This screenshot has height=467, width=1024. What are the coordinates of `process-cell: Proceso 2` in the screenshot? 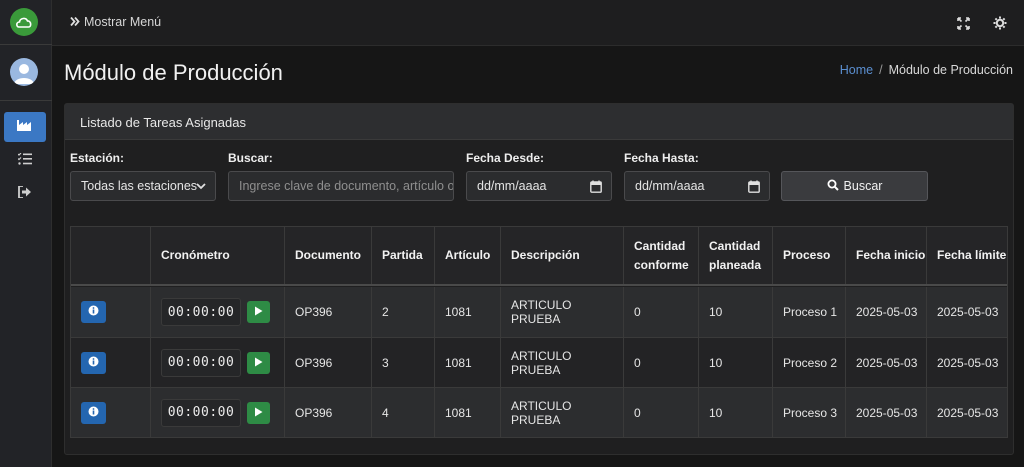 It's located at (808, 362).